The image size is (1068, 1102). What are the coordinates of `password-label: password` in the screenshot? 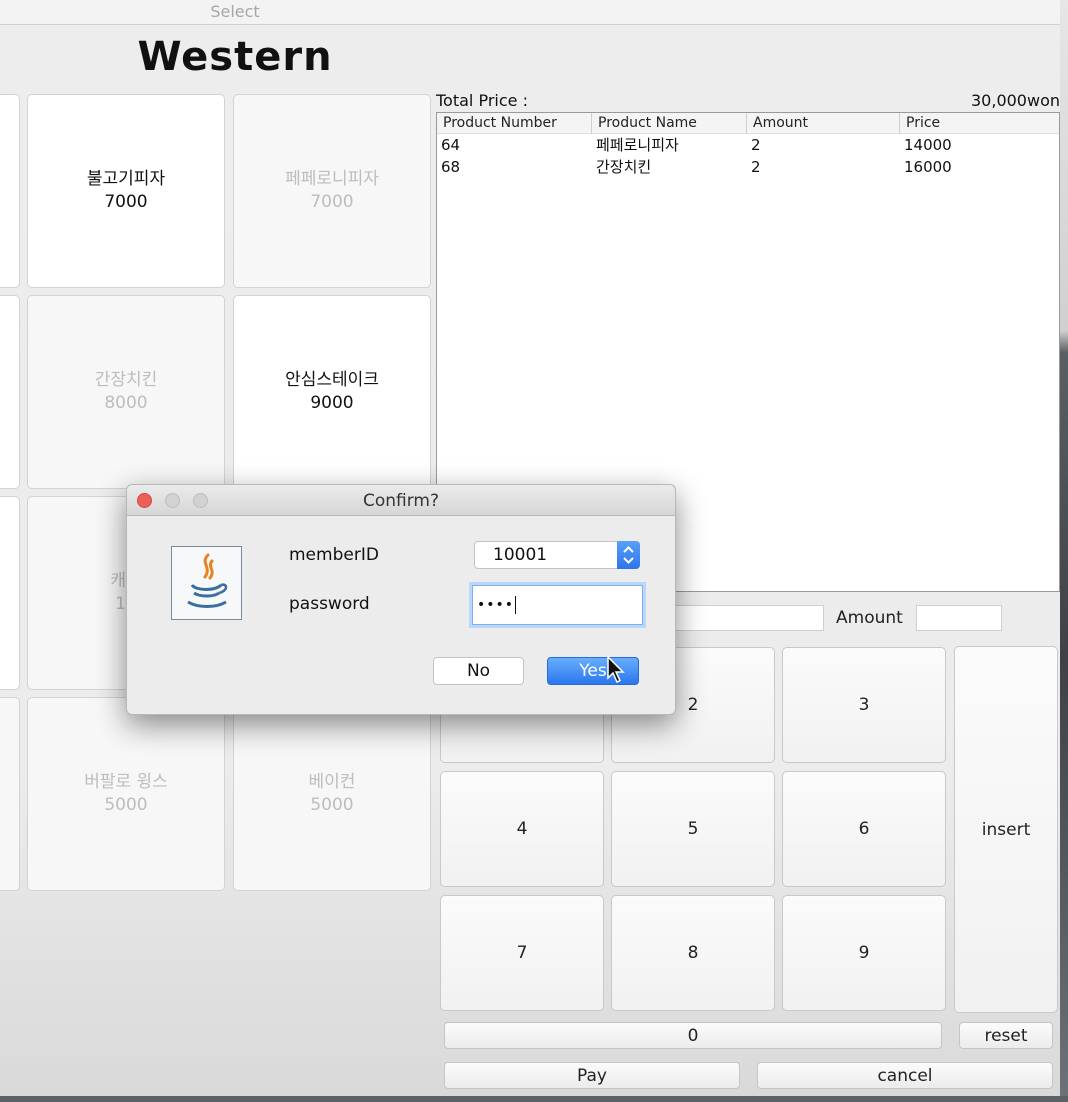 It's located at (329, 604).